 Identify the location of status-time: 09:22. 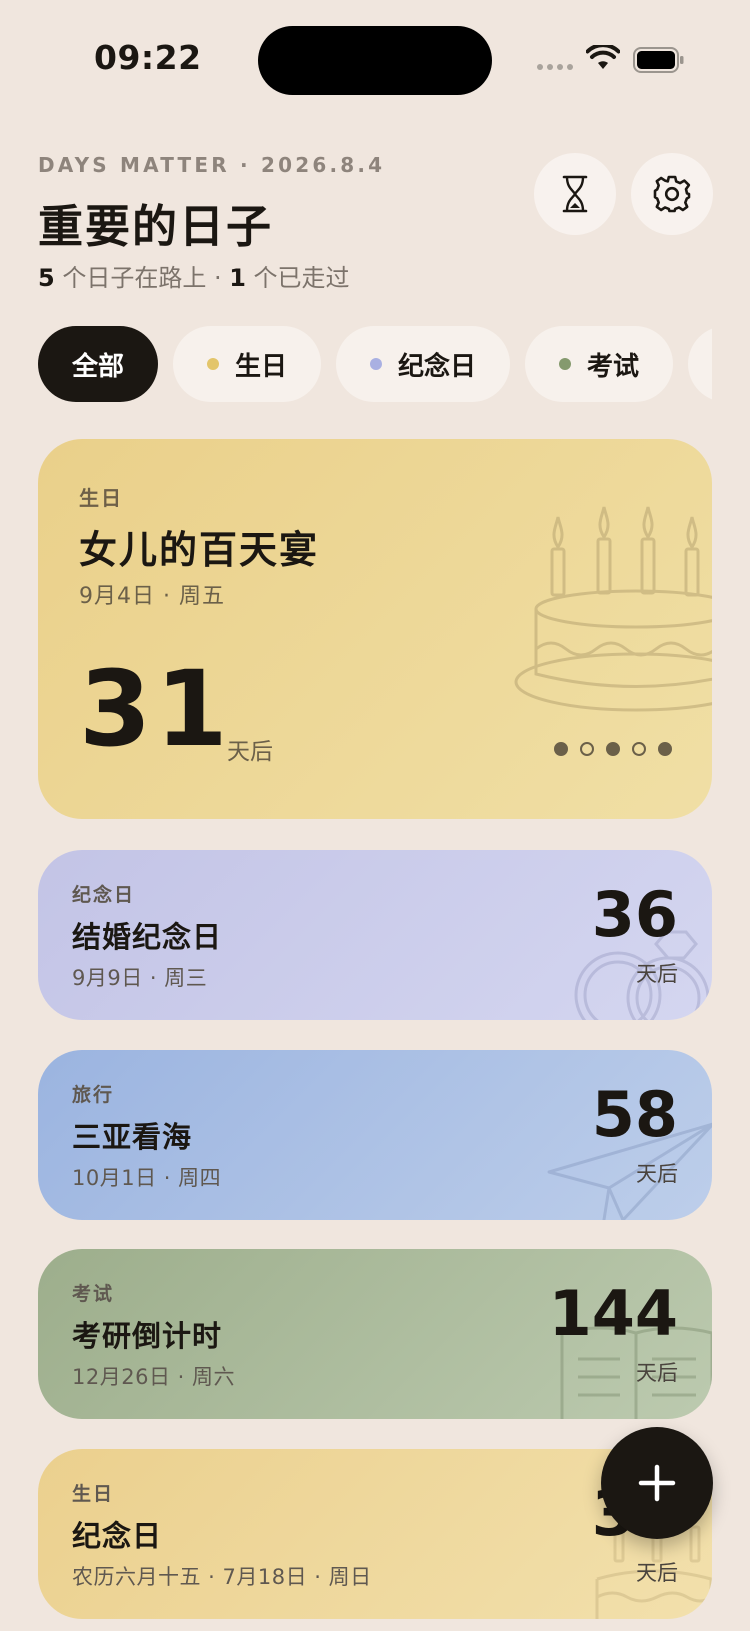
(148, 57).